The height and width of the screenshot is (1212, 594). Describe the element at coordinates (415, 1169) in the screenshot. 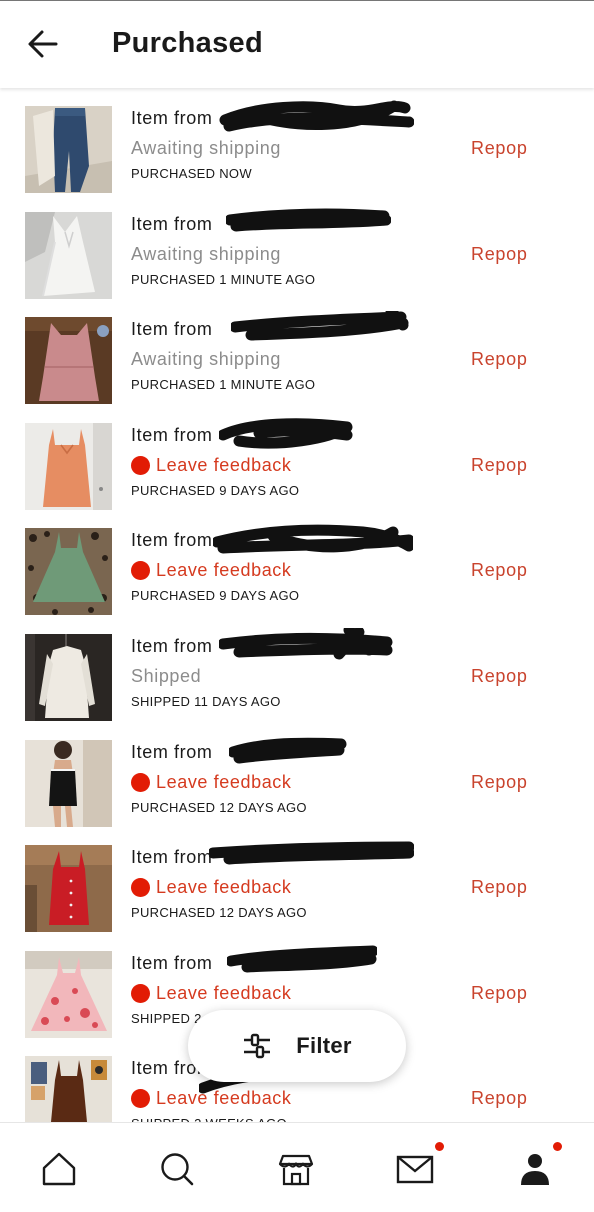

I see `envelope-icon` at that location.